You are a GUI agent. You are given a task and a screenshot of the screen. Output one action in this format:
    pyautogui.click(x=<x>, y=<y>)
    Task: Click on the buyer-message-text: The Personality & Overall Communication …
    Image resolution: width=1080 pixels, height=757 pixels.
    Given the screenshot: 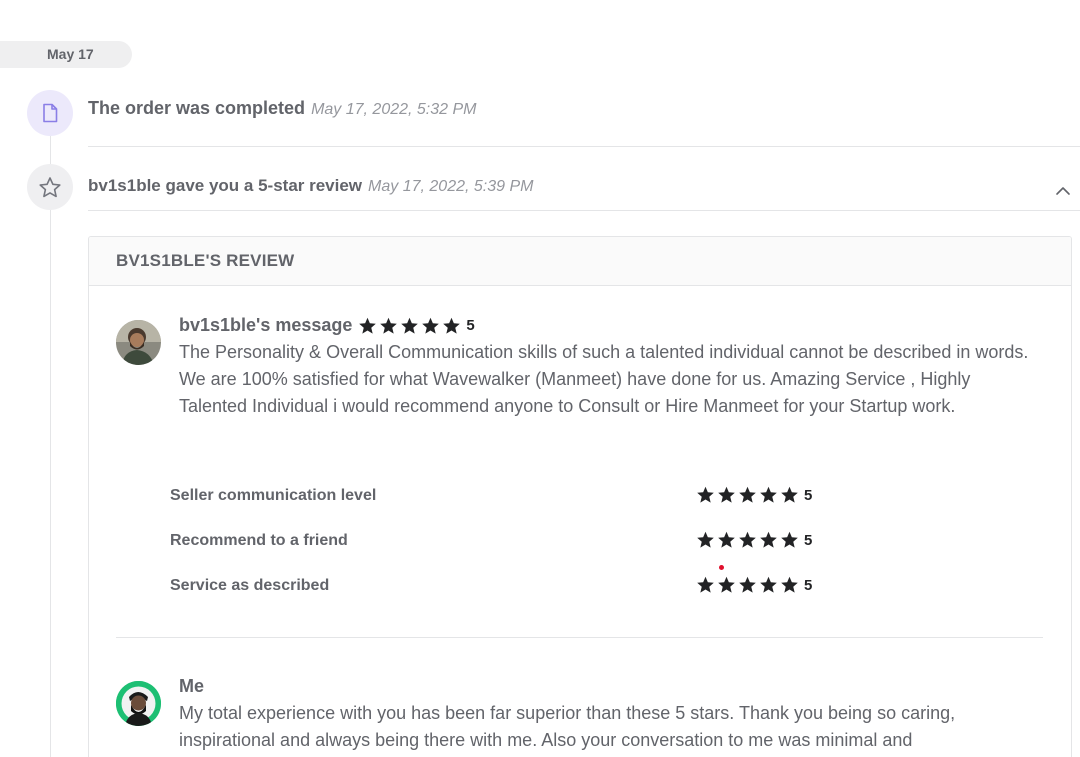 What is the action you would take?
    pyautogui.click(x=604, y=379)
    